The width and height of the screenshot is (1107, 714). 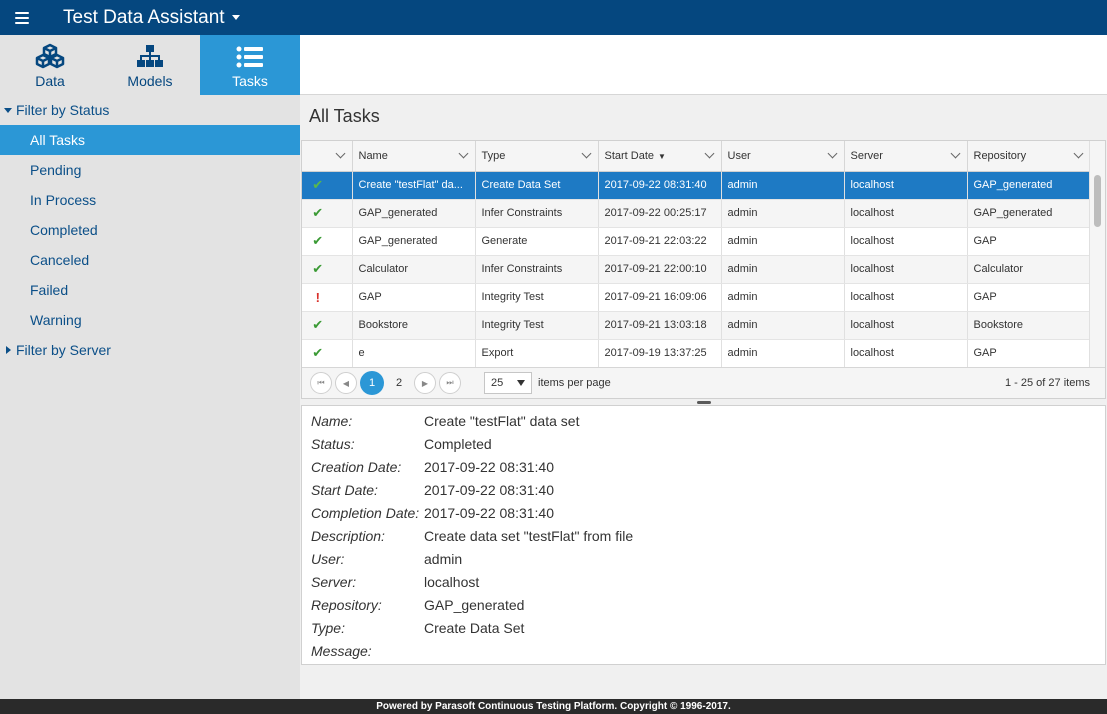 What do you see at coordinates (346, 383) in the screenshot?
I see `previous-page-button: ◀` at bounding box center [346, 383].